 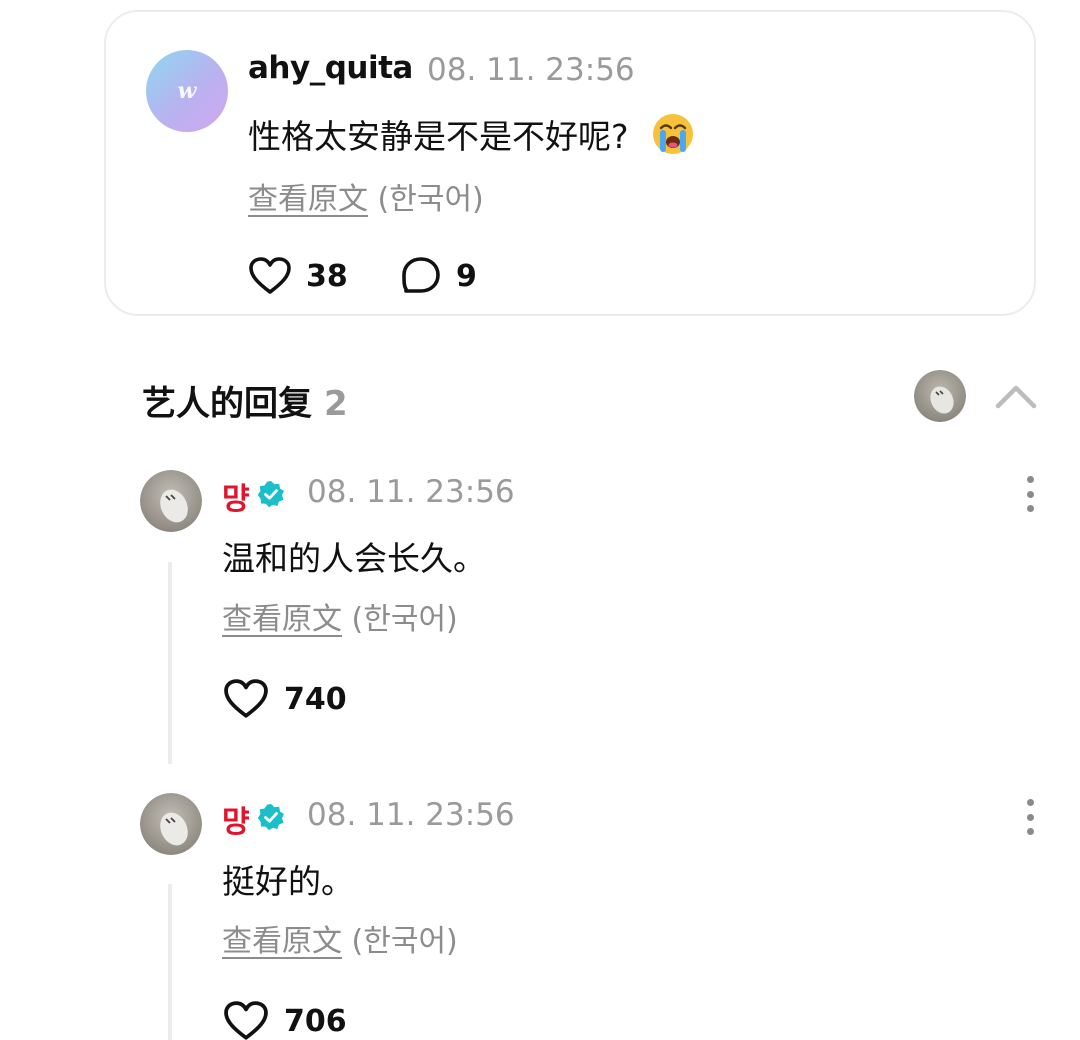 I want to click on comment-bubble-icon, so click(x=421, y=275).